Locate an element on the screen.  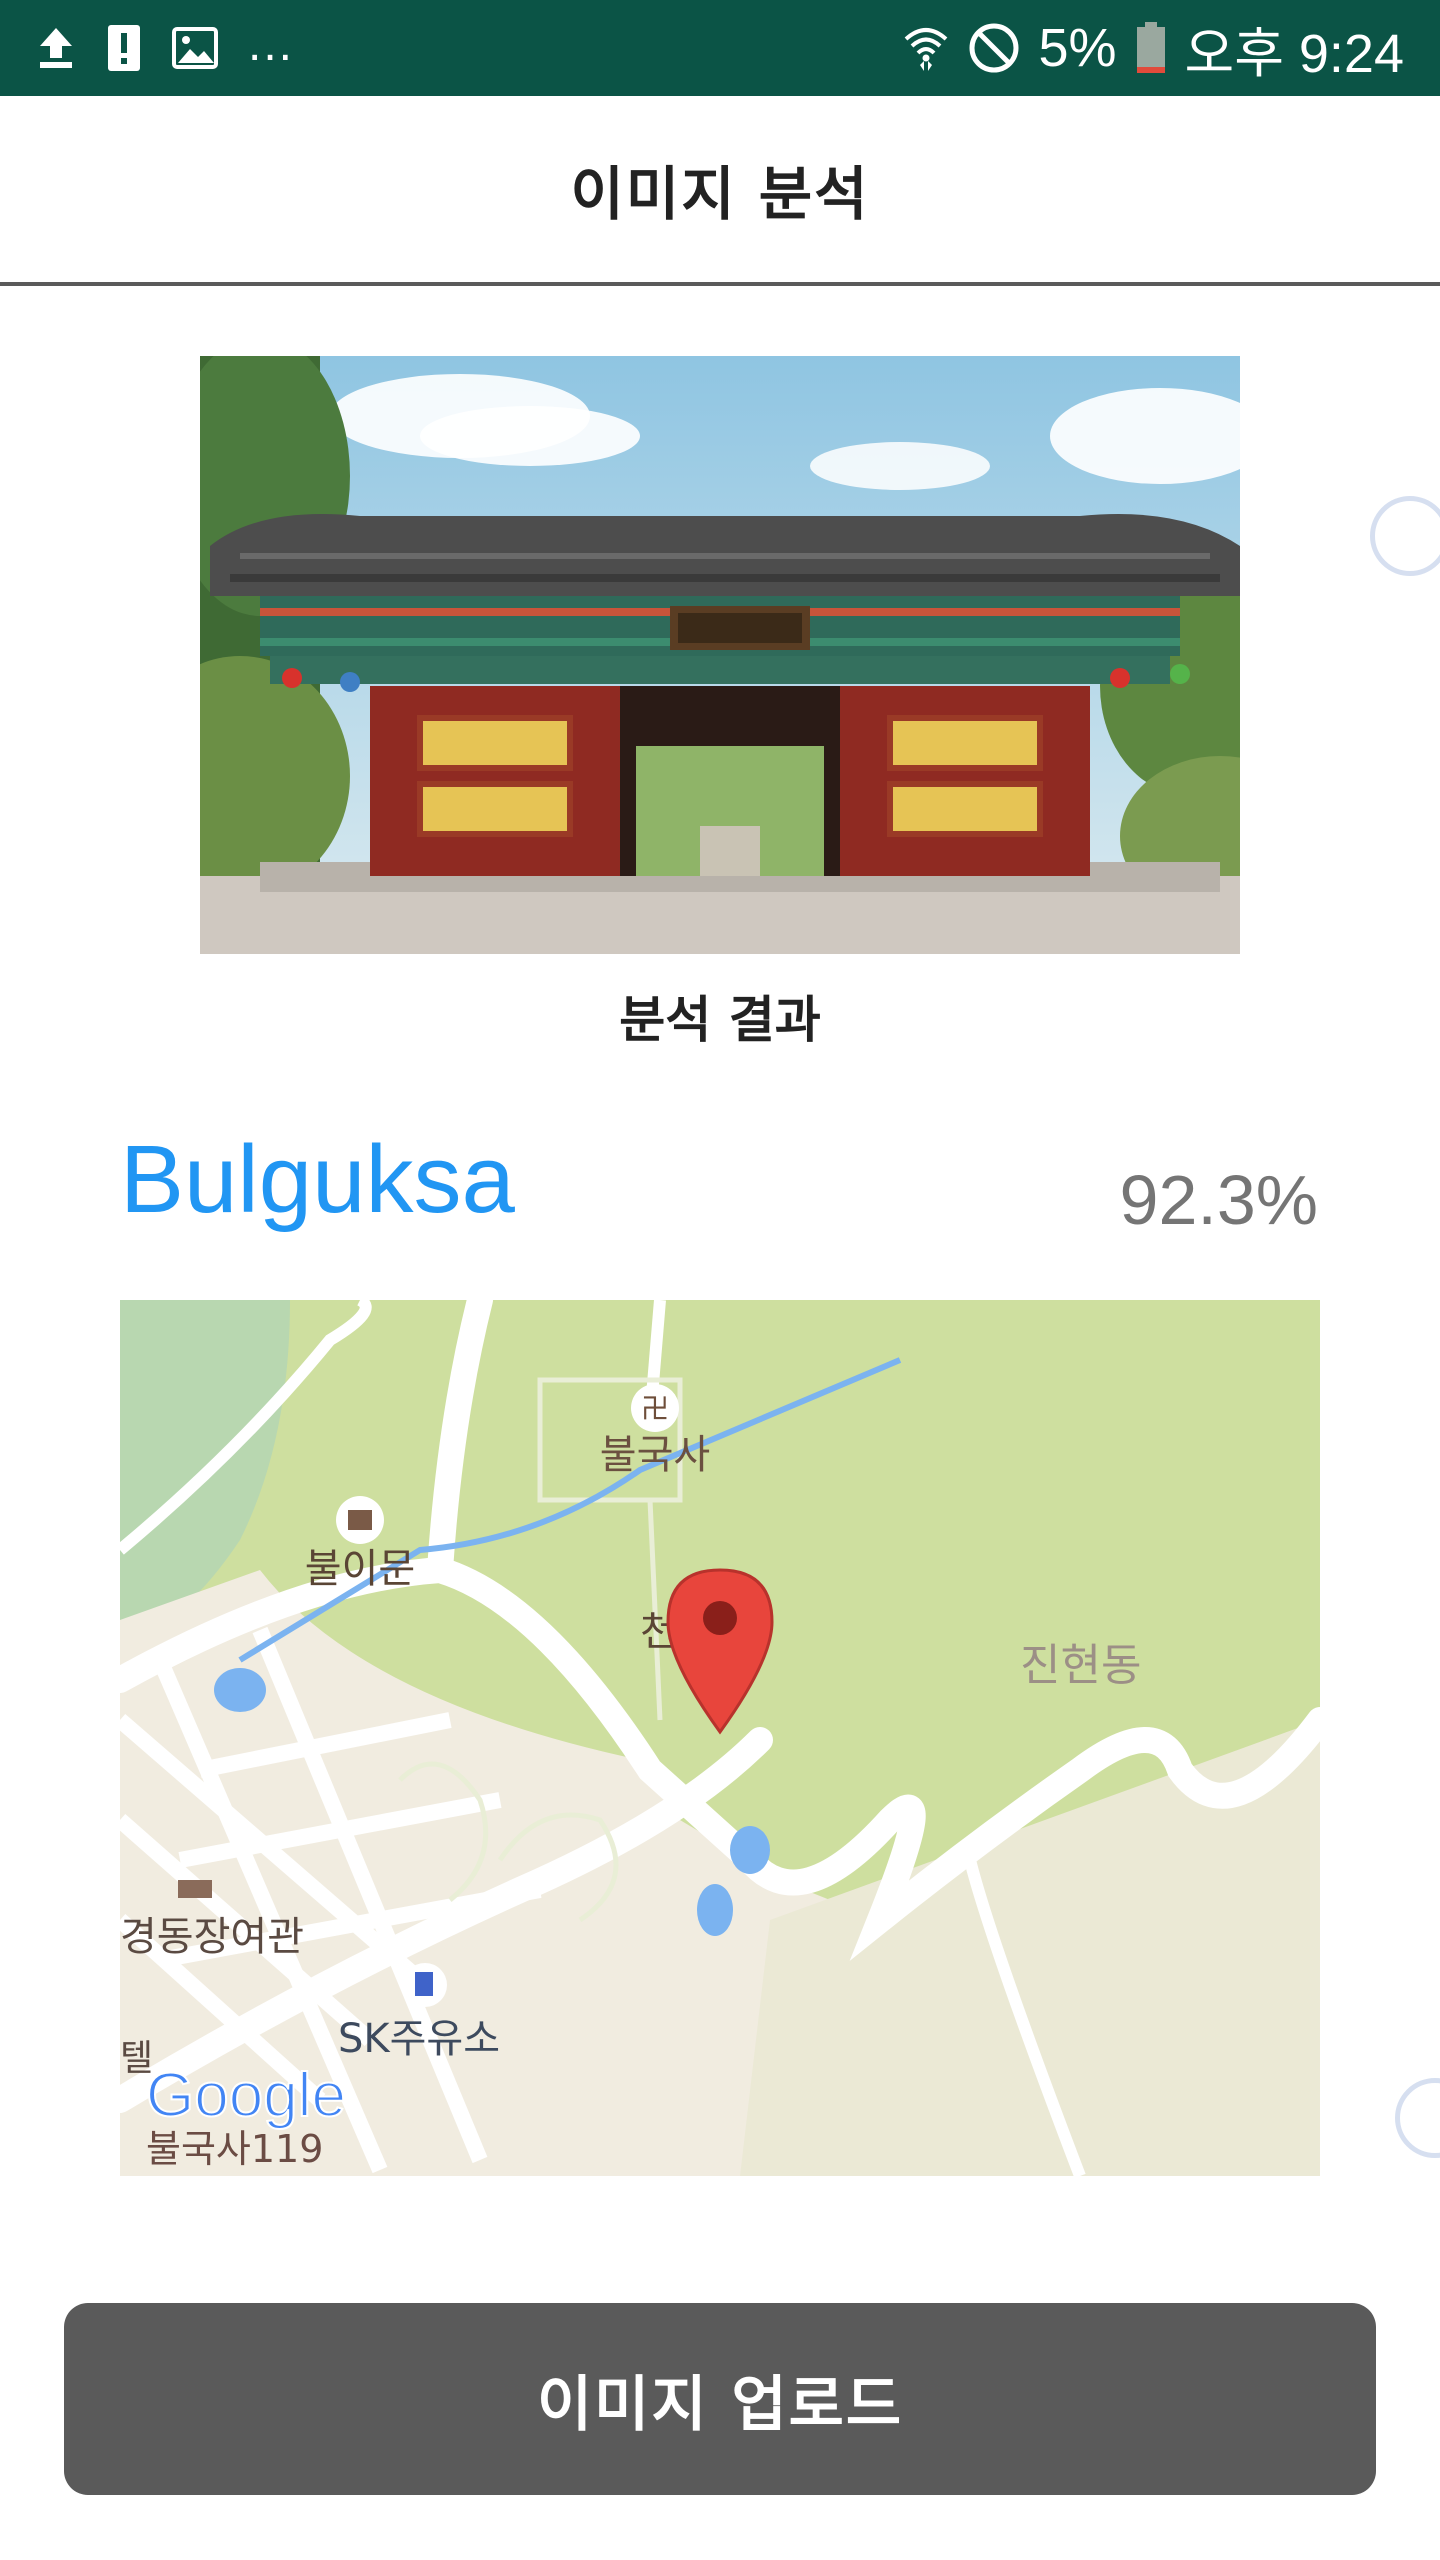
image-icon is located at coordinates (195, 48).